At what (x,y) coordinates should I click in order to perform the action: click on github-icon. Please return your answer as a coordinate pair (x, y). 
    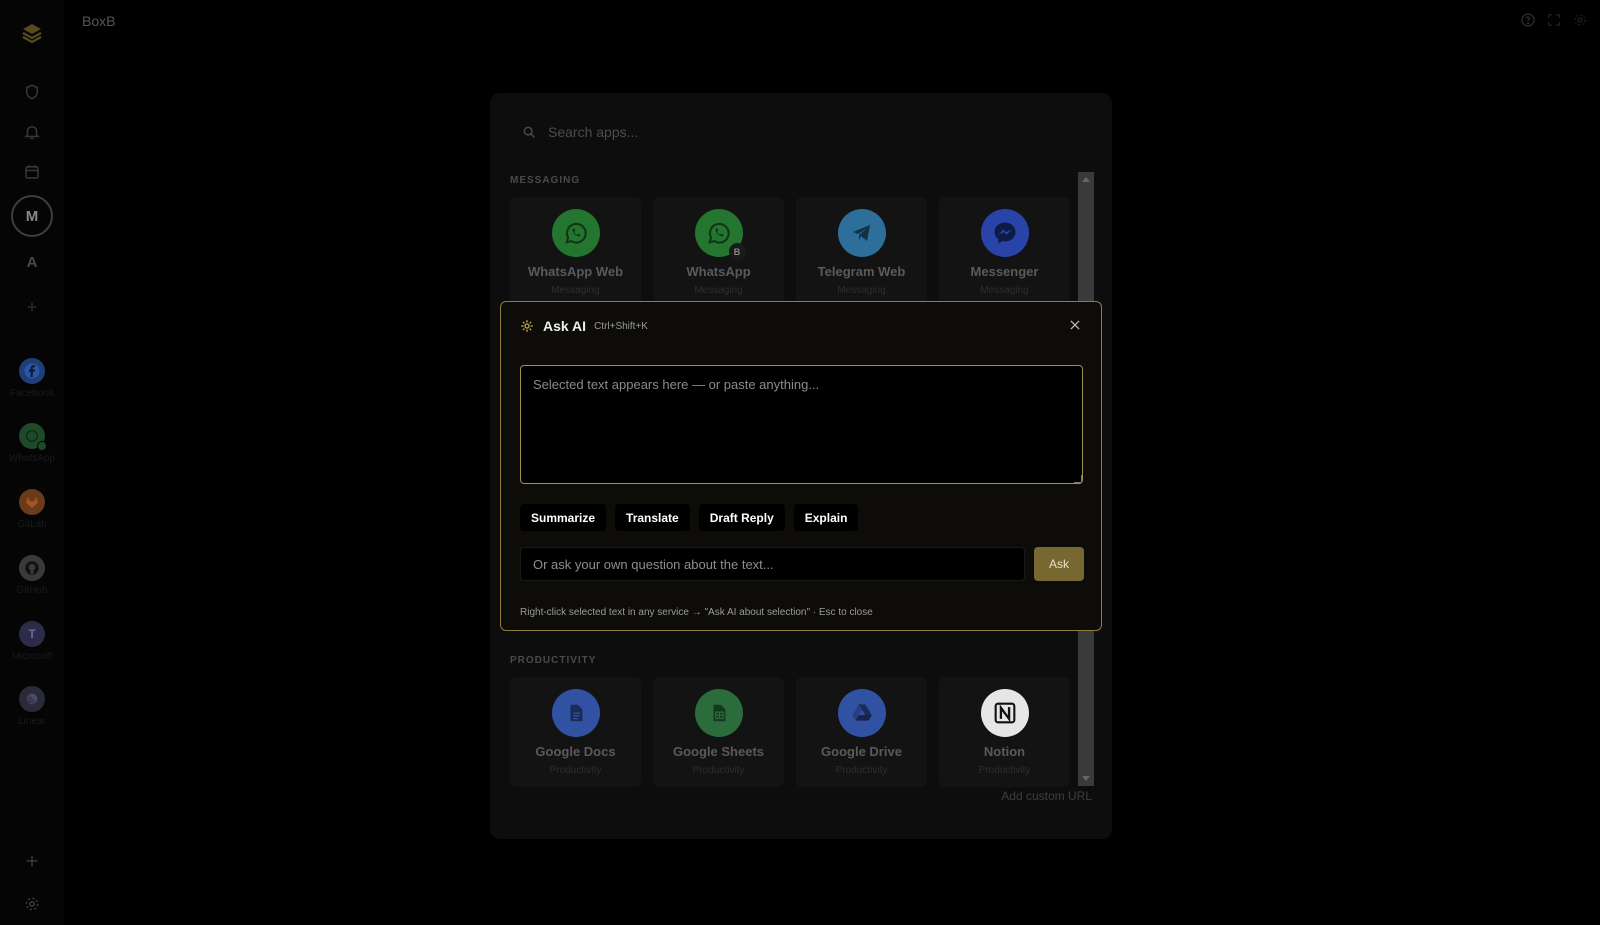
    Looking at the image, I should click on (32, 568).